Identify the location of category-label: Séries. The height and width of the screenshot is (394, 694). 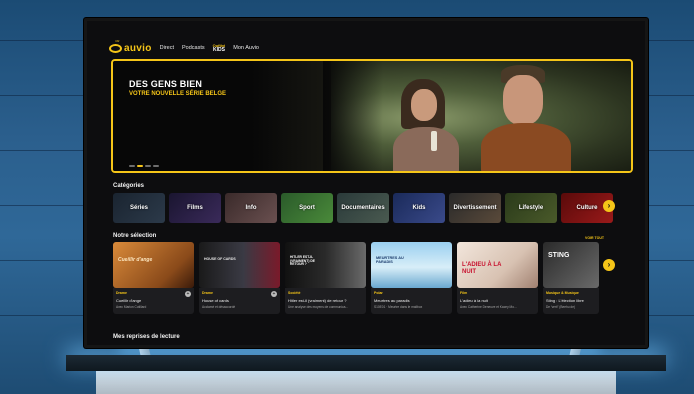
(138, 208).